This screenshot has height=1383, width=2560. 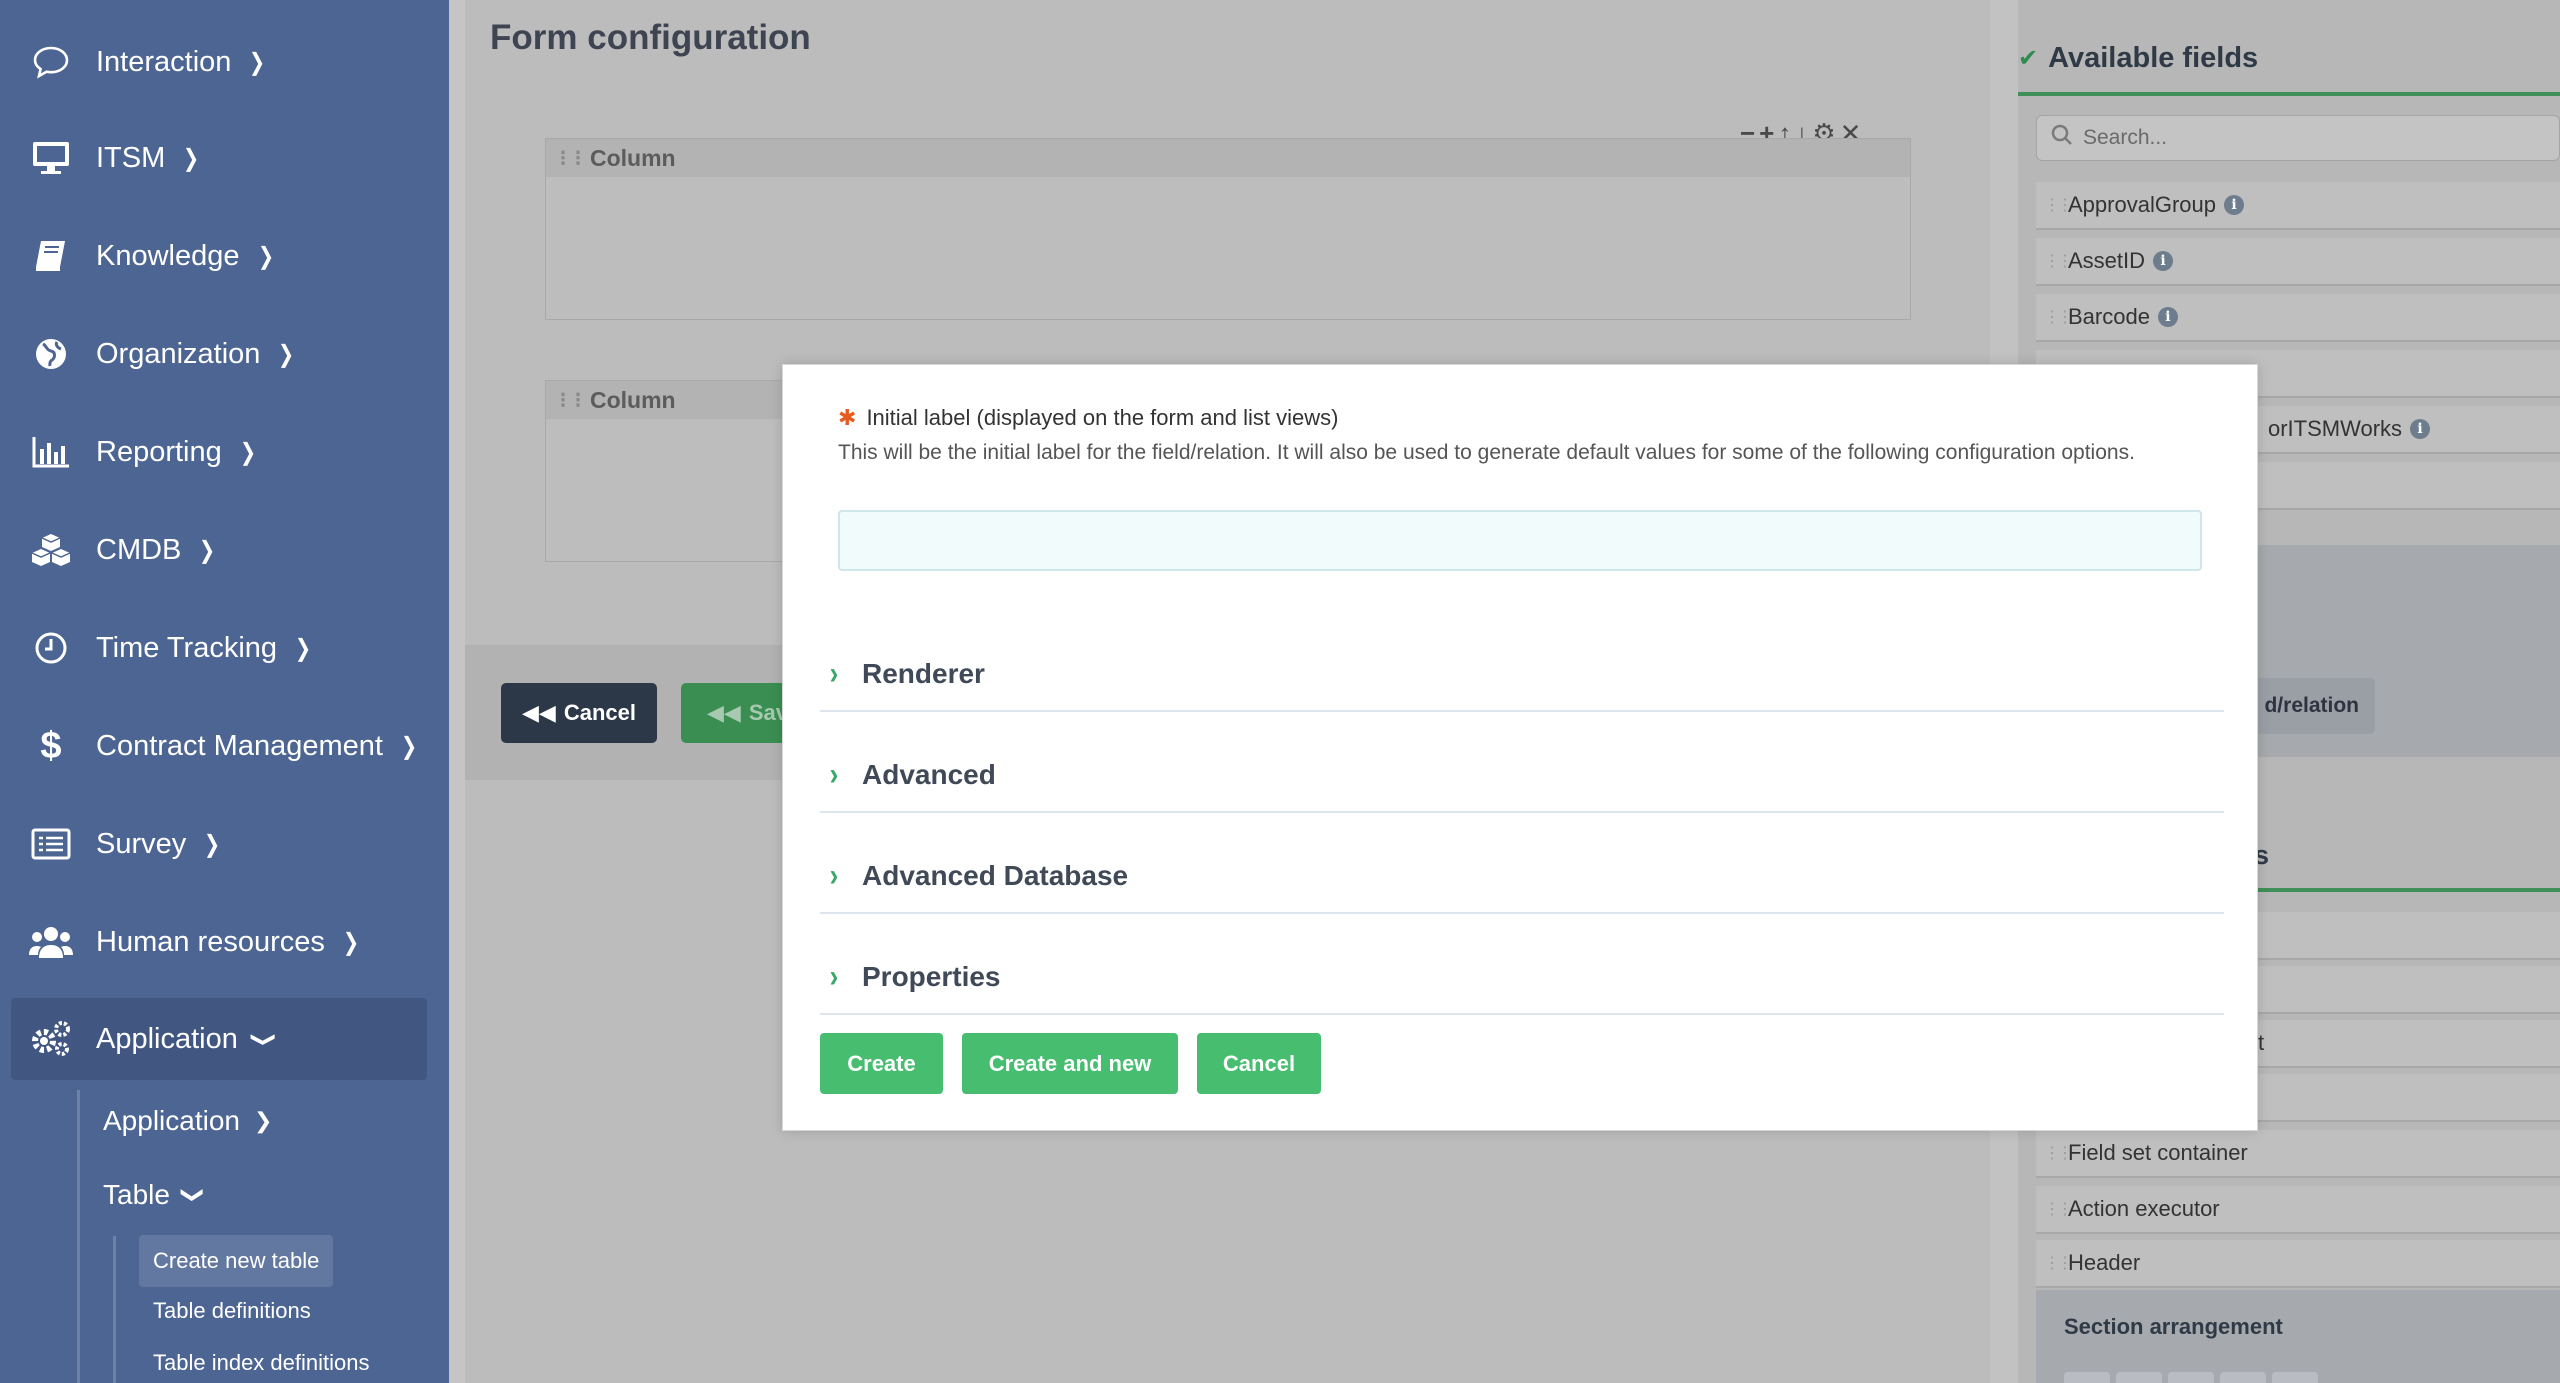 I want to click on container-item: ⋮⋮ Field set container, so click(x=2298, y=1154).